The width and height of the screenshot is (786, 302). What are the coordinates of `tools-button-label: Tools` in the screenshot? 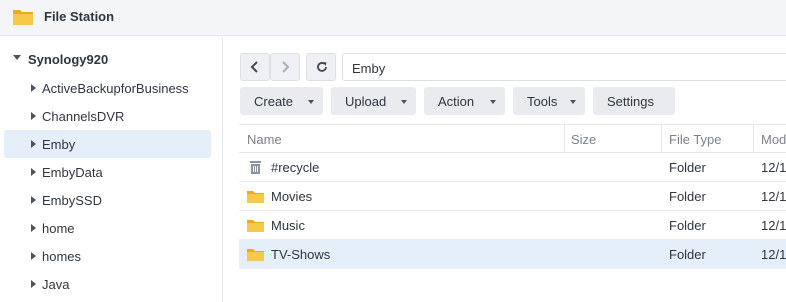 It's located at (542, 101).